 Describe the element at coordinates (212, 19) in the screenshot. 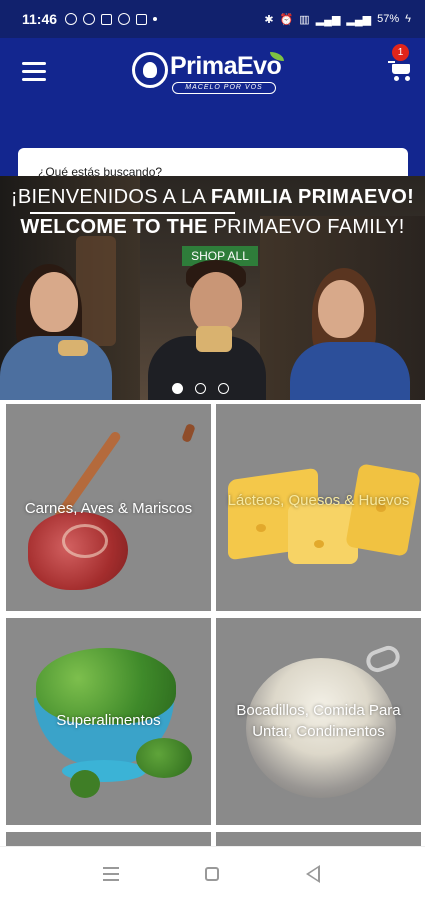

I see `status-bar: 11:46 ✱ ⏰ ▥ ▂▄▆ ▂▄▆ 57% ϟ` at that location.